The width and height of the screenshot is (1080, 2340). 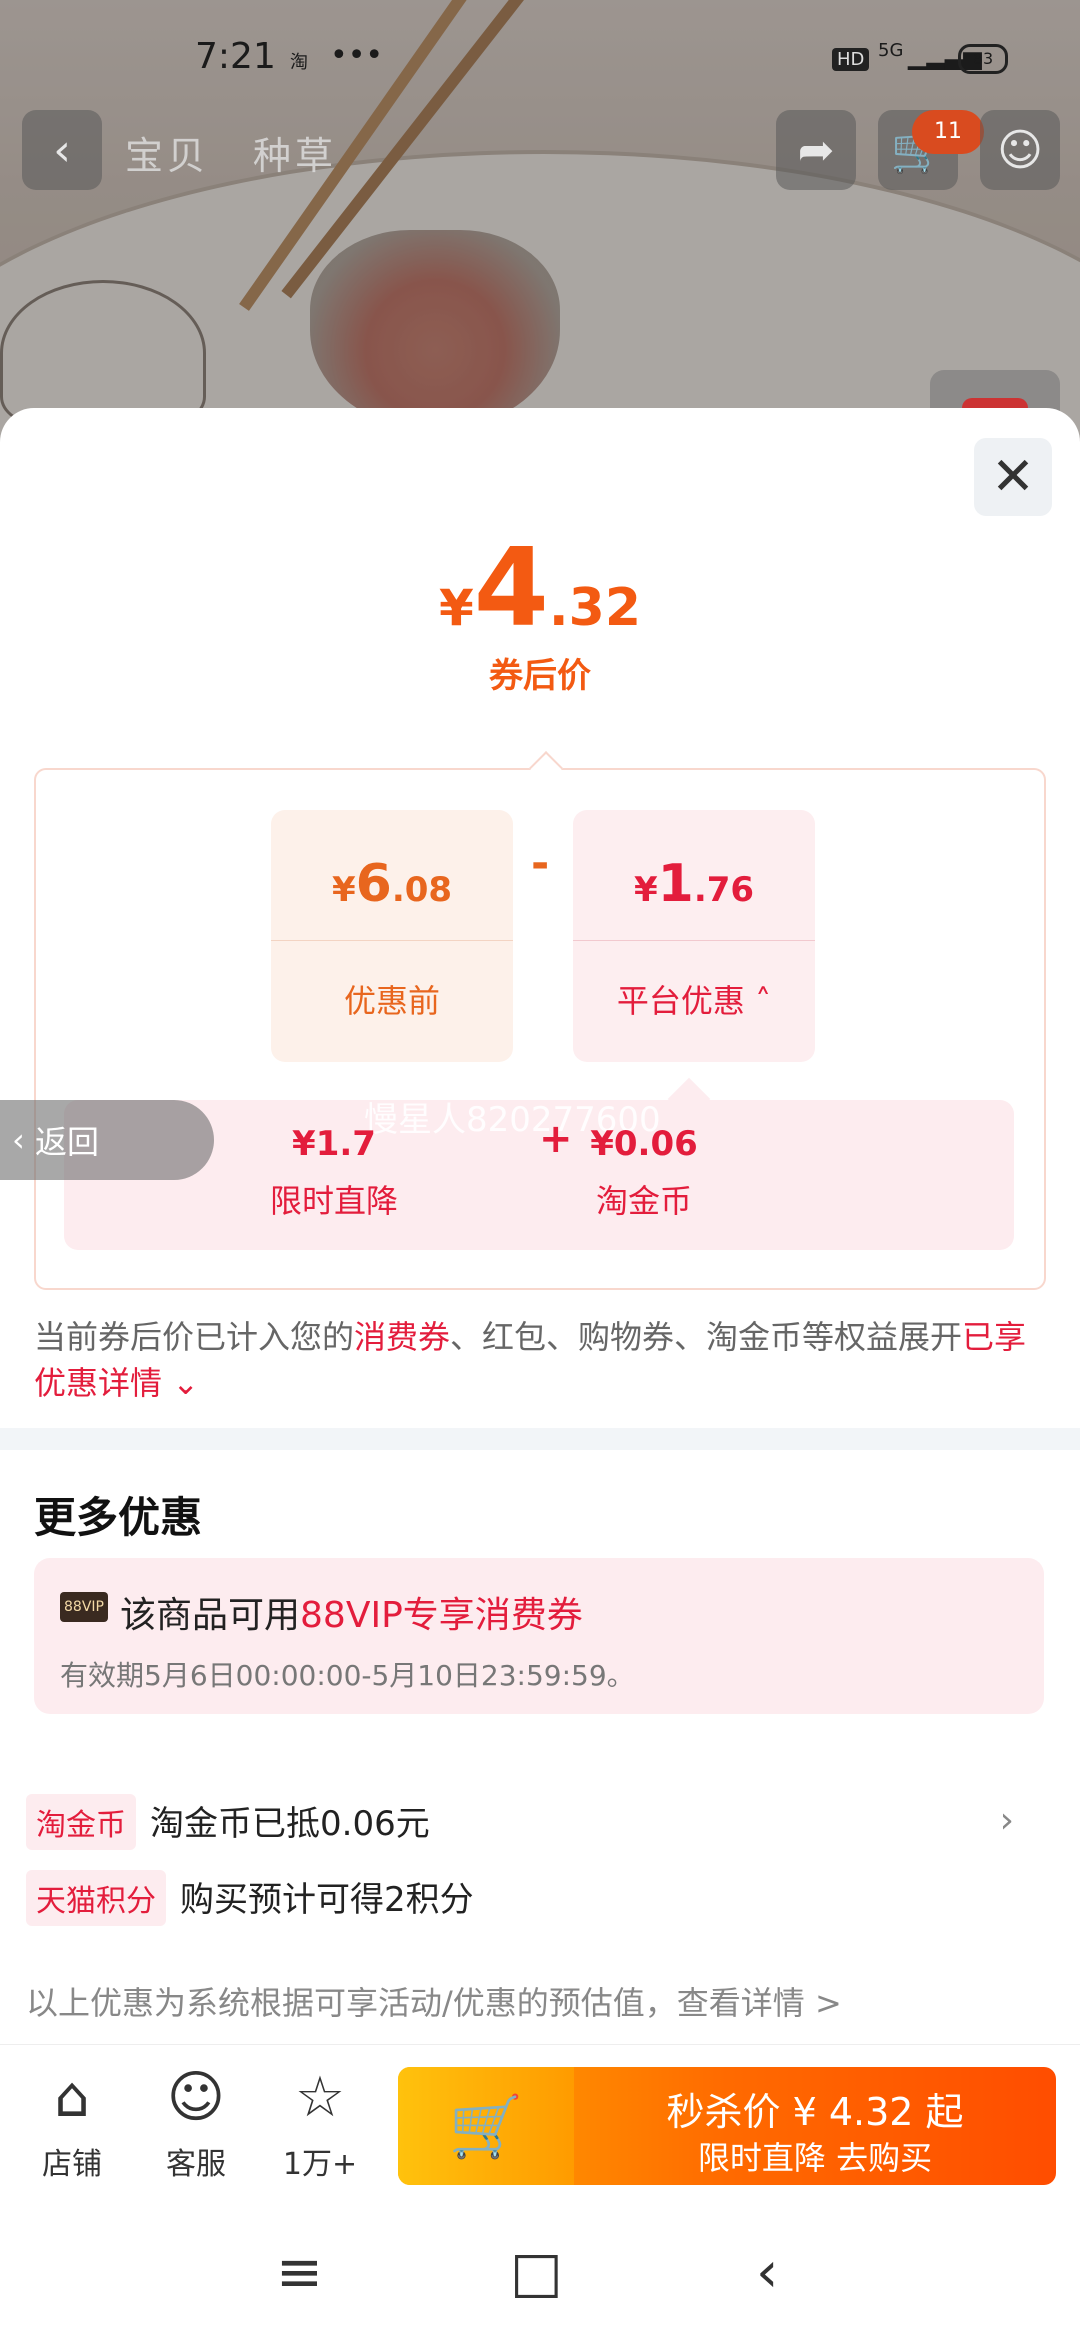 What do you see at coordinates (441, 1615) in the screenshot?
I see `vip-highlight: 88VIP专享消费券` at bounding box center [441, 1615].